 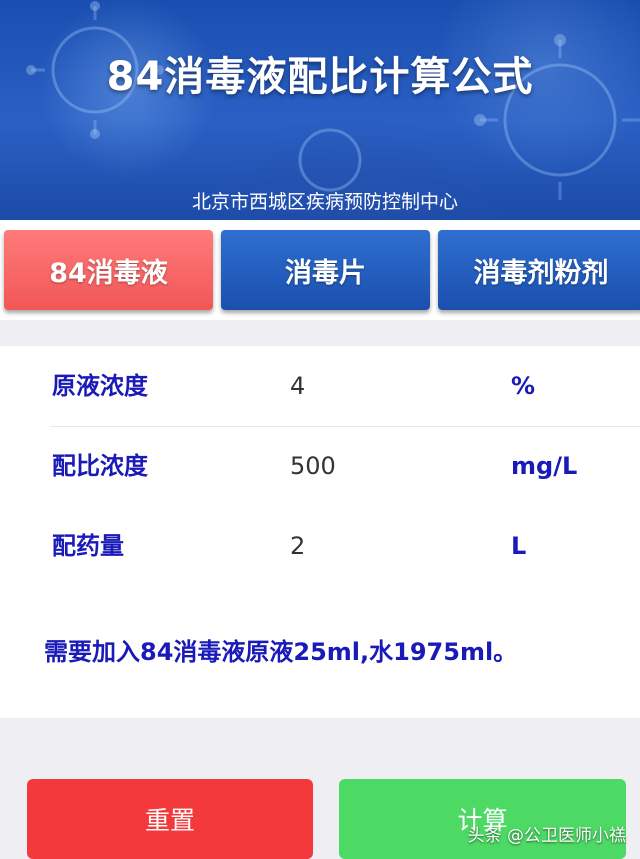 What do you see at coordinates (313, 466) in the screenshot?
I see `target-concentration-input: 500` at bounding box center [313, 466].